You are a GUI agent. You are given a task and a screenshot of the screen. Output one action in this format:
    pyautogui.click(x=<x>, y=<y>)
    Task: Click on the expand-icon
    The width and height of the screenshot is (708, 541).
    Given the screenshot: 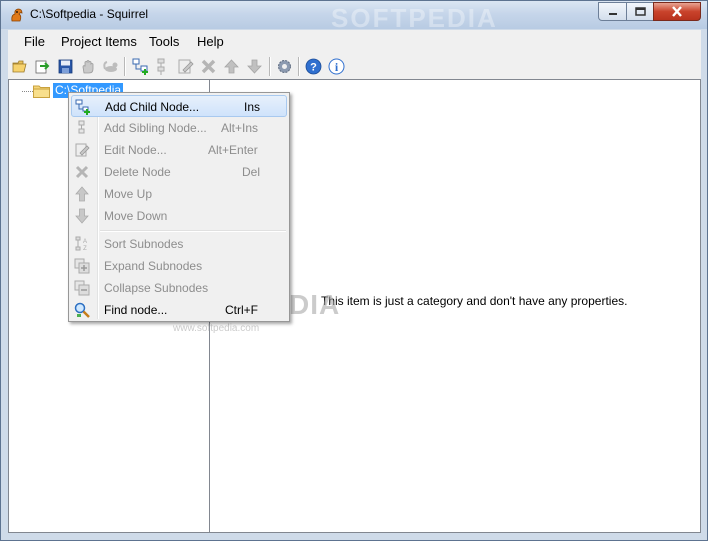 What is the action you would take?
    pyautogui.click(x=82, y=266)
    